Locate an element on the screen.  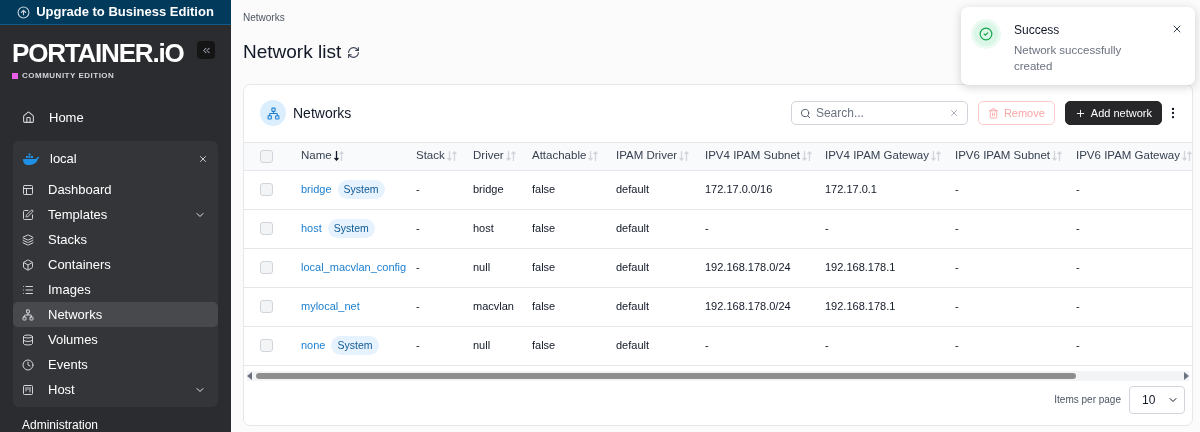
network-link: host is located at coordinates (311, 228).